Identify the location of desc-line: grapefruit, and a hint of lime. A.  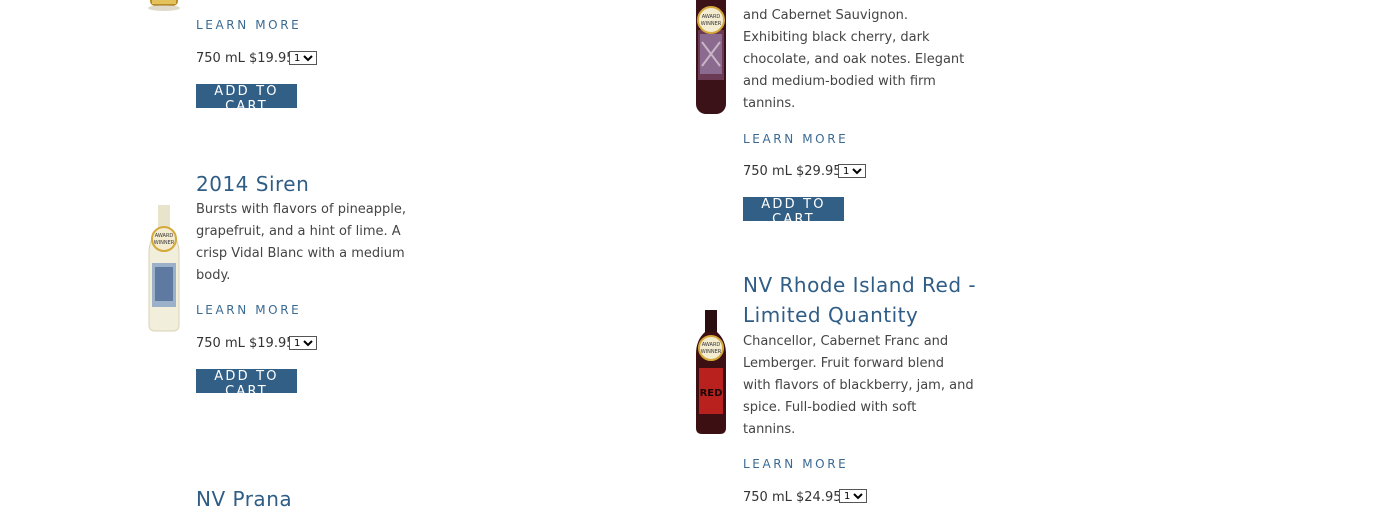
(298, 231).